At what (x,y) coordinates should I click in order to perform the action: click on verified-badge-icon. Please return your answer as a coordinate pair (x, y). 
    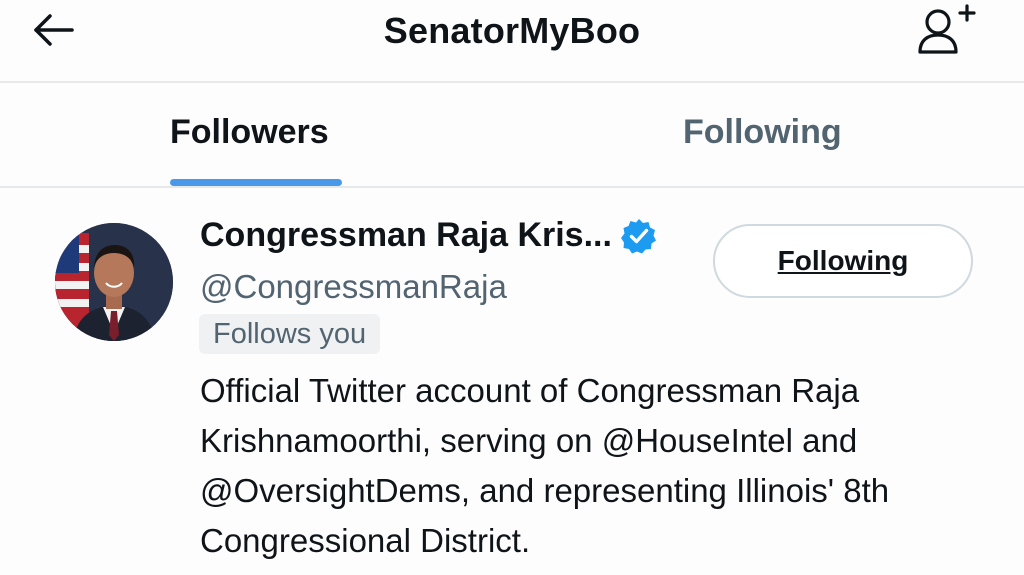
    Looking at the image, I should click on (639, 236).